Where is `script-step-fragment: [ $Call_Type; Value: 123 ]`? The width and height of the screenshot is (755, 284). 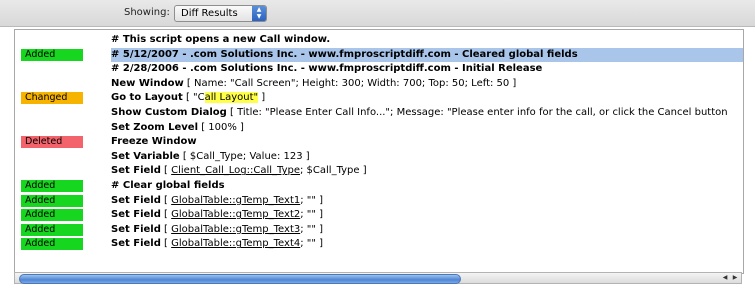
script-step-fragment: [ $Call_Type; Value: 123 ] is located at coordinates (244, 156).